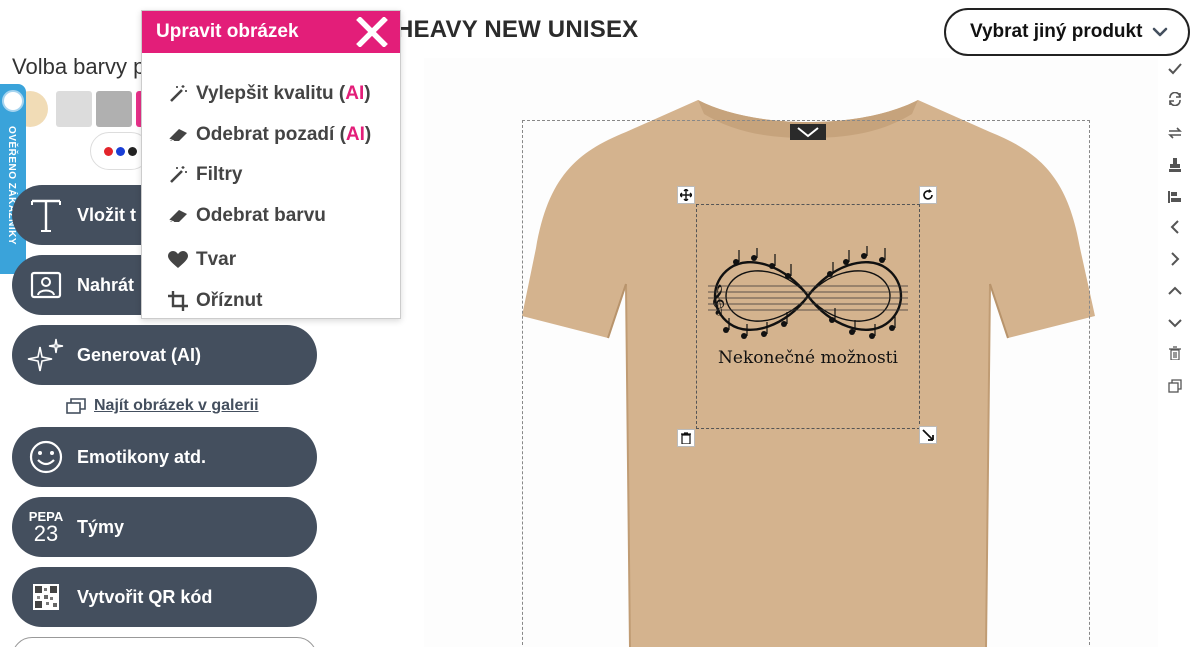 This screenshot has height=647, width=1200. I want to click on menu-remove-background-ai: AI, so click(355, 134).